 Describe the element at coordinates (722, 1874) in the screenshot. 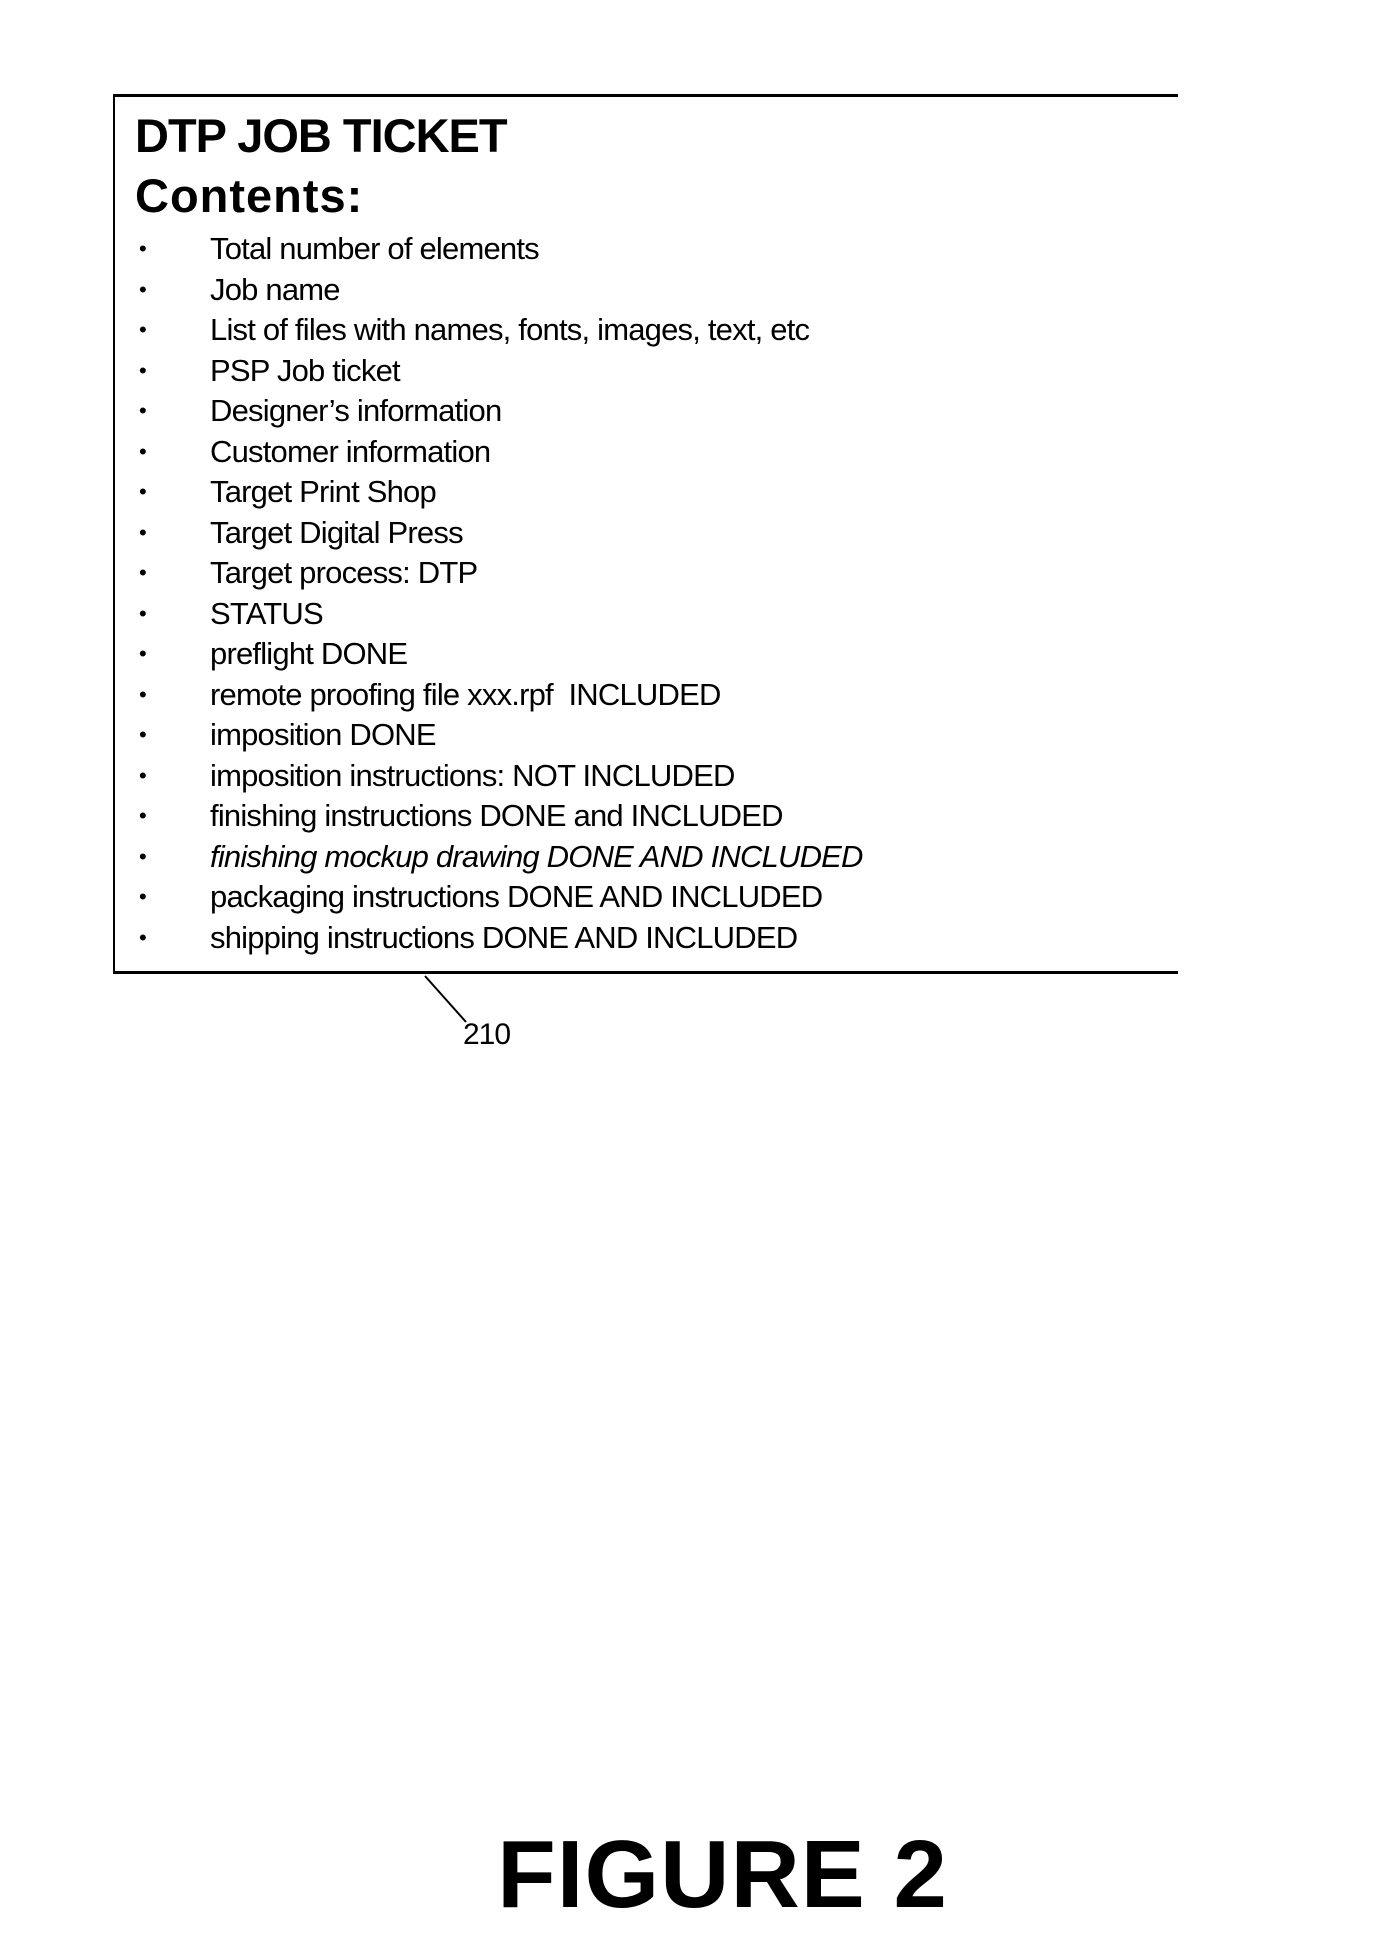

I see `figure-caption: FIGURE 2` at that location.